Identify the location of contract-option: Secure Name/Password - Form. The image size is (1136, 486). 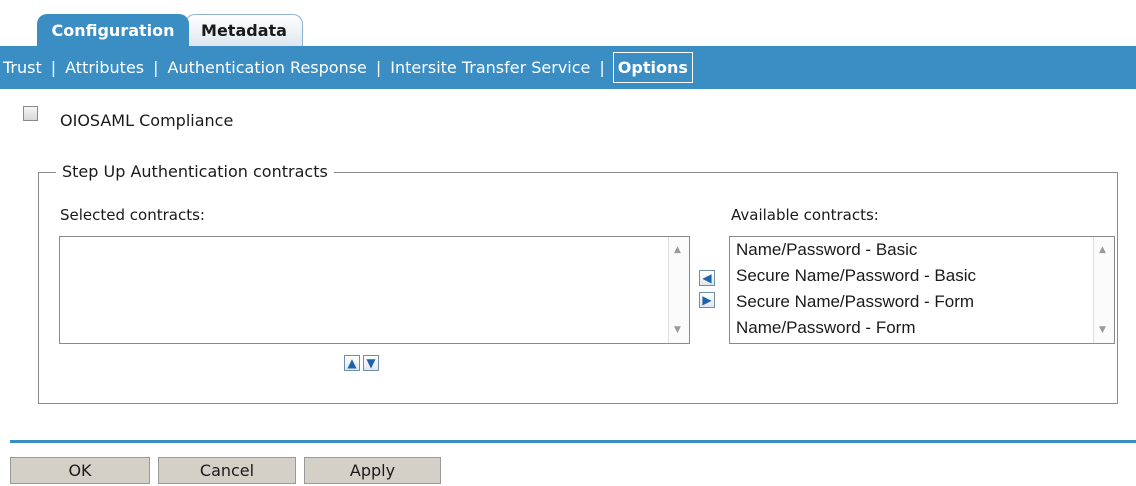
(925, 302).